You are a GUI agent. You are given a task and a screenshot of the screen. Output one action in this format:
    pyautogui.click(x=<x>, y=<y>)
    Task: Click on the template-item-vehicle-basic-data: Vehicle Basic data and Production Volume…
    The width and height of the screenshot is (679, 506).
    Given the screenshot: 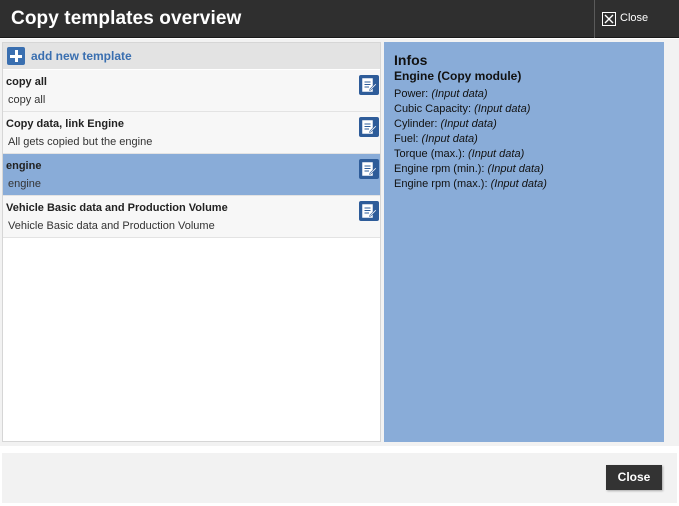 What is the action you would take?
    pyautogui.click(x=191, y=217)
    